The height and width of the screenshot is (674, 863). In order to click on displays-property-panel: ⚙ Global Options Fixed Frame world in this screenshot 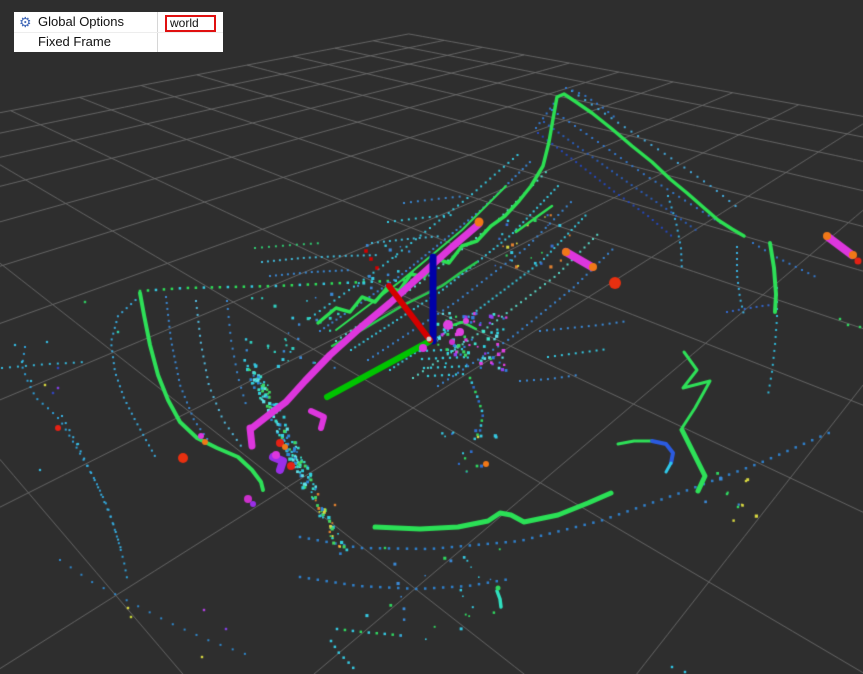, I will do `click(118, 32)`.